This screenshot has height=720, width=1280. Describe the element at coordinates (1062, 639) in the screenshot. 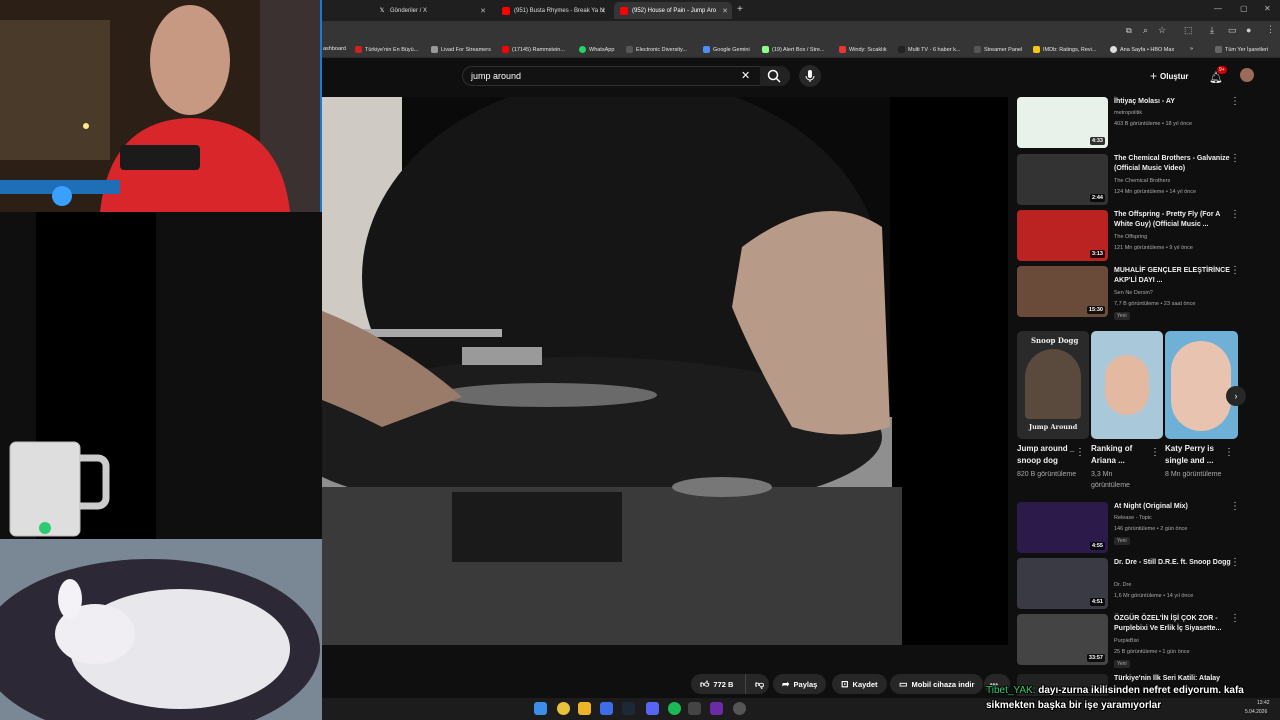

I see `video-thumbnail: 33:57` at that location.